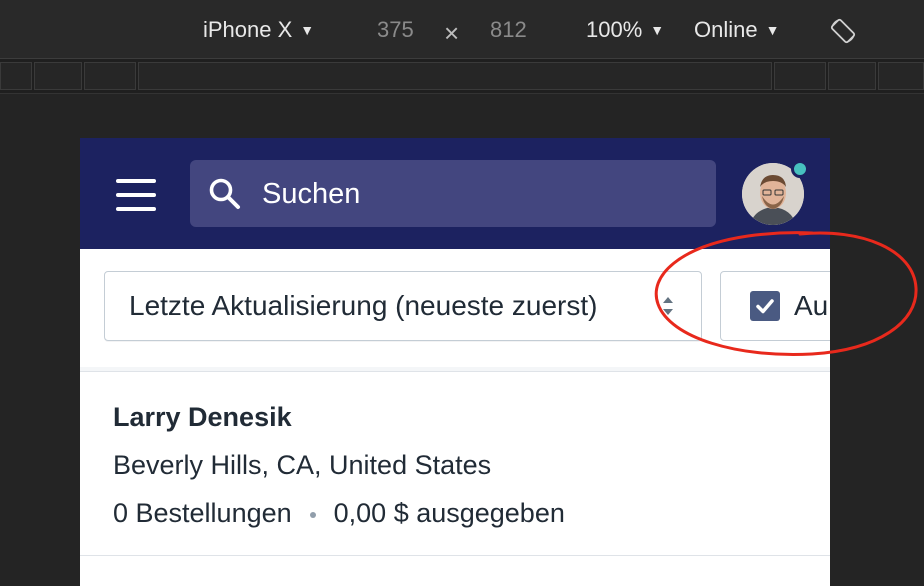 The width and height of the screenshot is (924, 586). What do you see at coordinates (726, 29) in the screenshot?
I see `network-label: Online` at bounding box center [726, 29].